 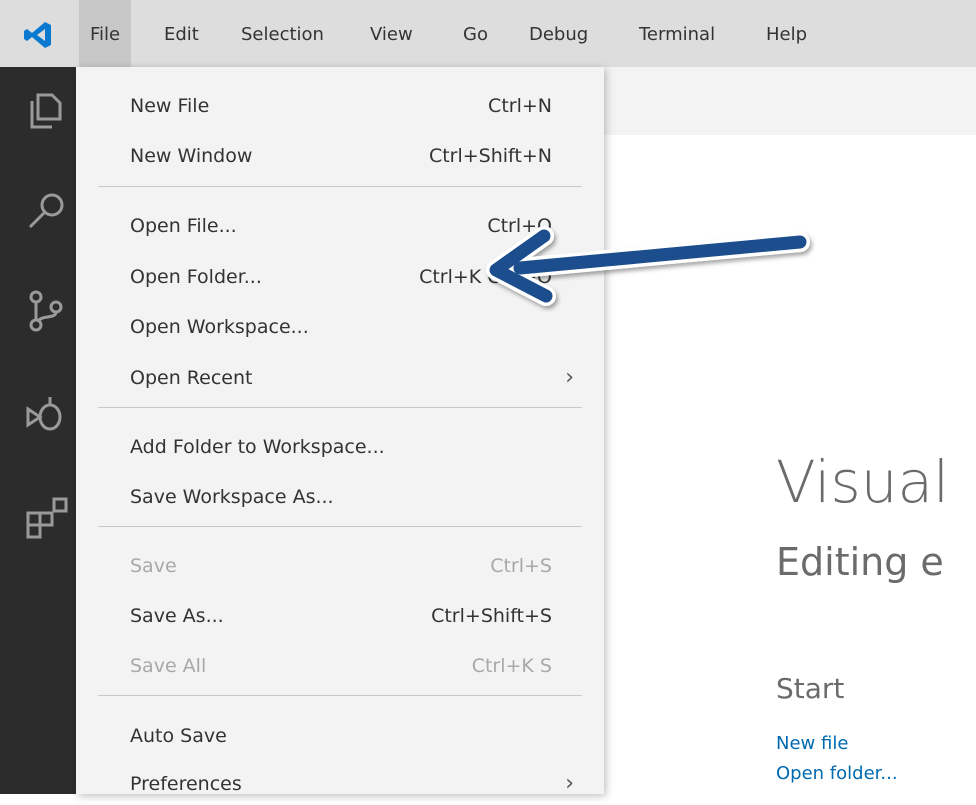 I want to click on menu-item-save: Save Ctrl+S, so click(x=340, y=567).